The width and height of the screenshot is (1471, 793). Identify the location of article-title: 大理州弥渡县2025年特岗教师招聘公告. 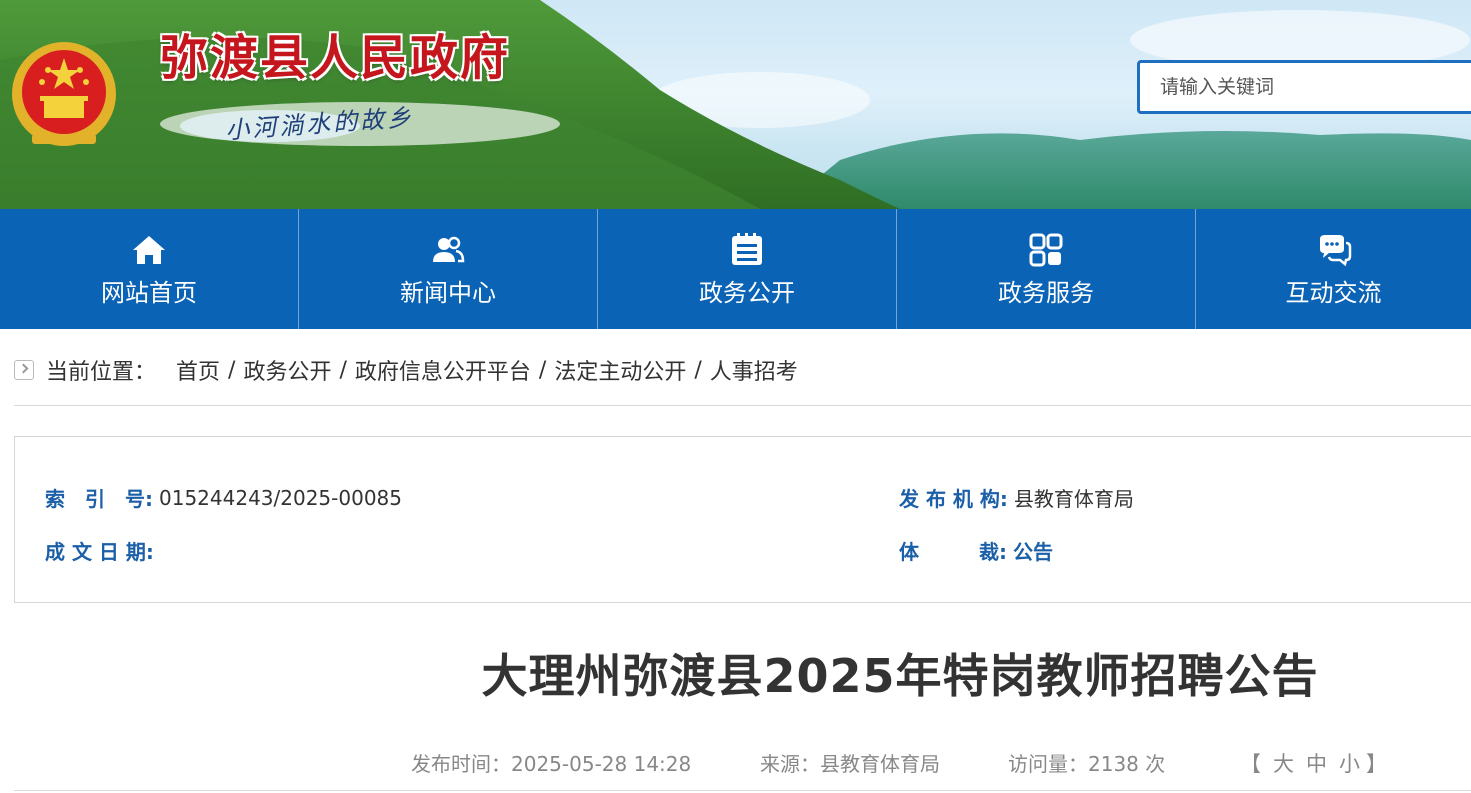
(900, 676).